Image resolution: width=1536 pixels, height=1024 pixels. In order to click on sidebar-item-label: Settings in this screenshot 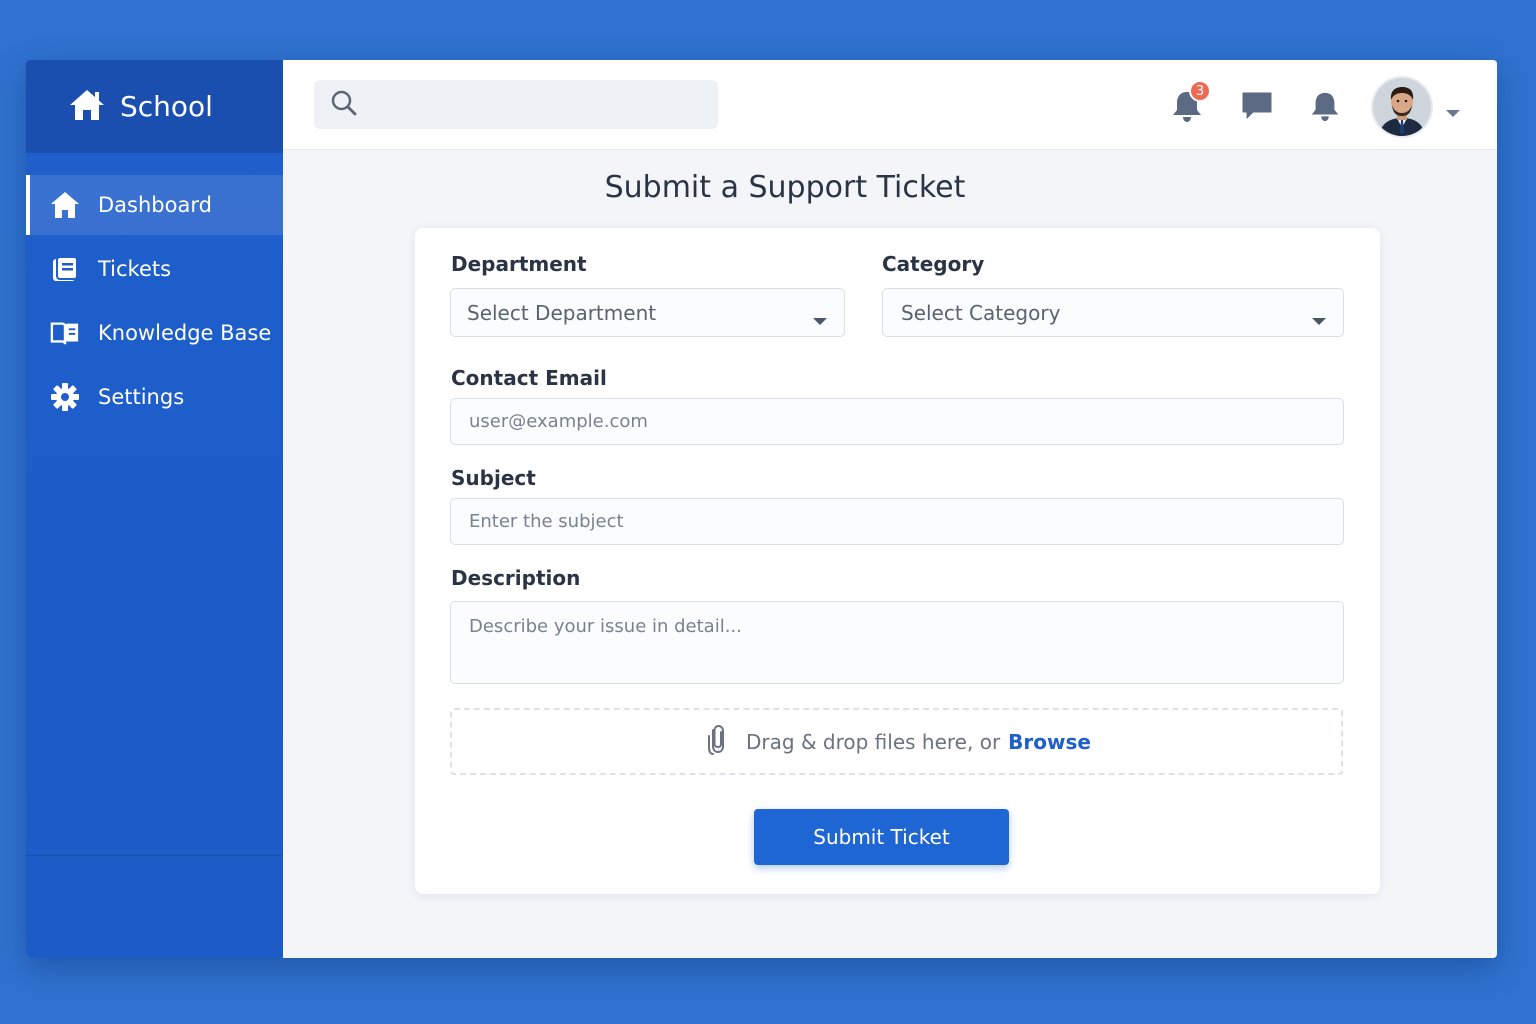, I will do `click(141, 397)`.